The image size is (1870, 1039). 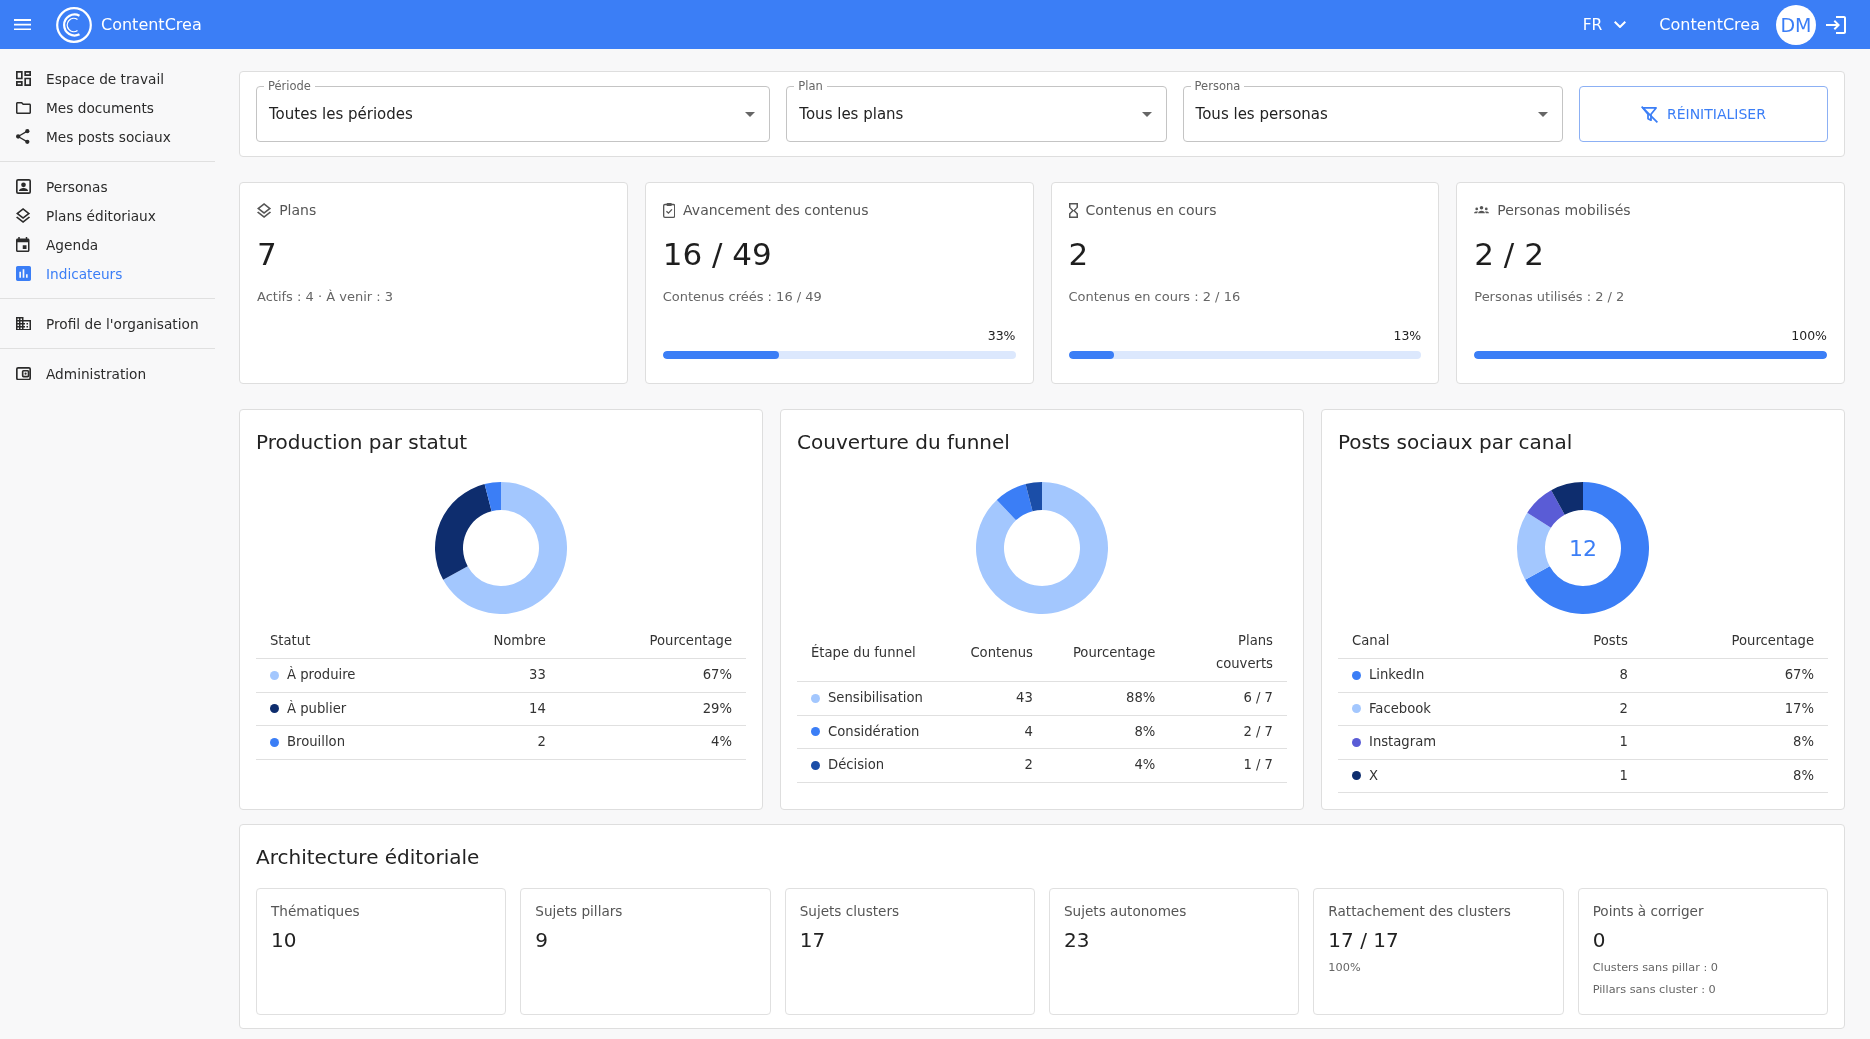 What do you see at coordinates (107, 273) in the screenshot?
I see `nav-item: Indicateurs` at bounding box center [107, 273].